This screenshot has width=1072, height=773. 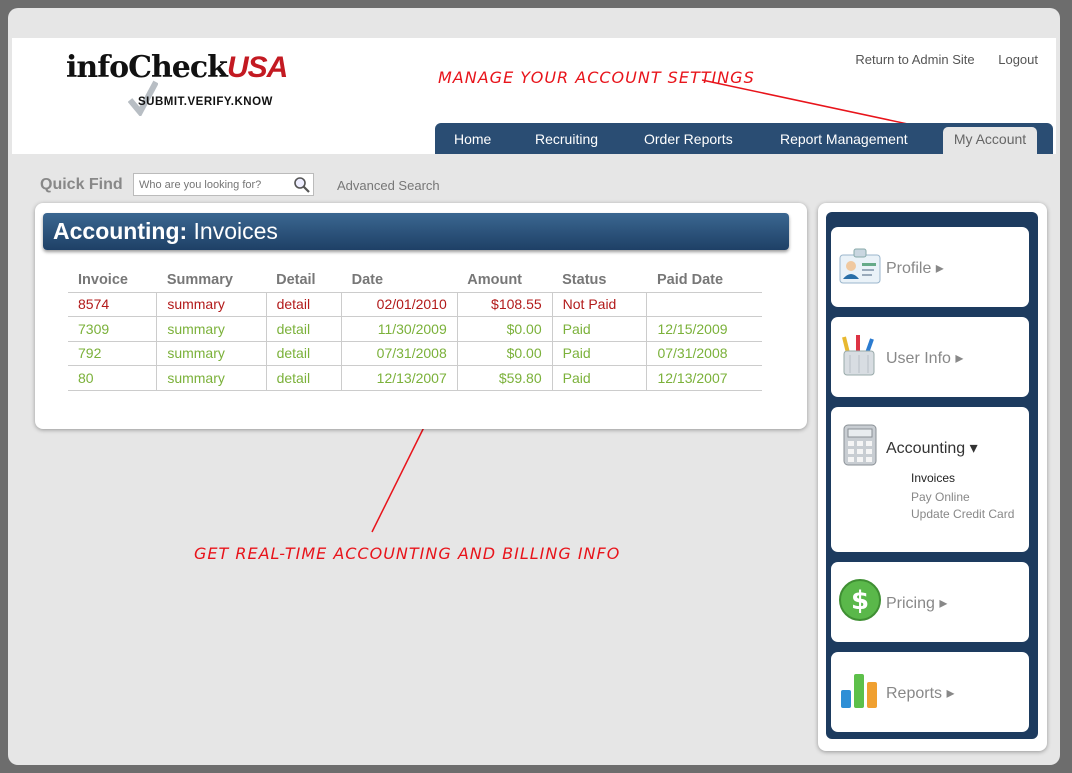 I want to click on sidebar-label-accounting: Accounting ▾, so click(x=932, y=448).